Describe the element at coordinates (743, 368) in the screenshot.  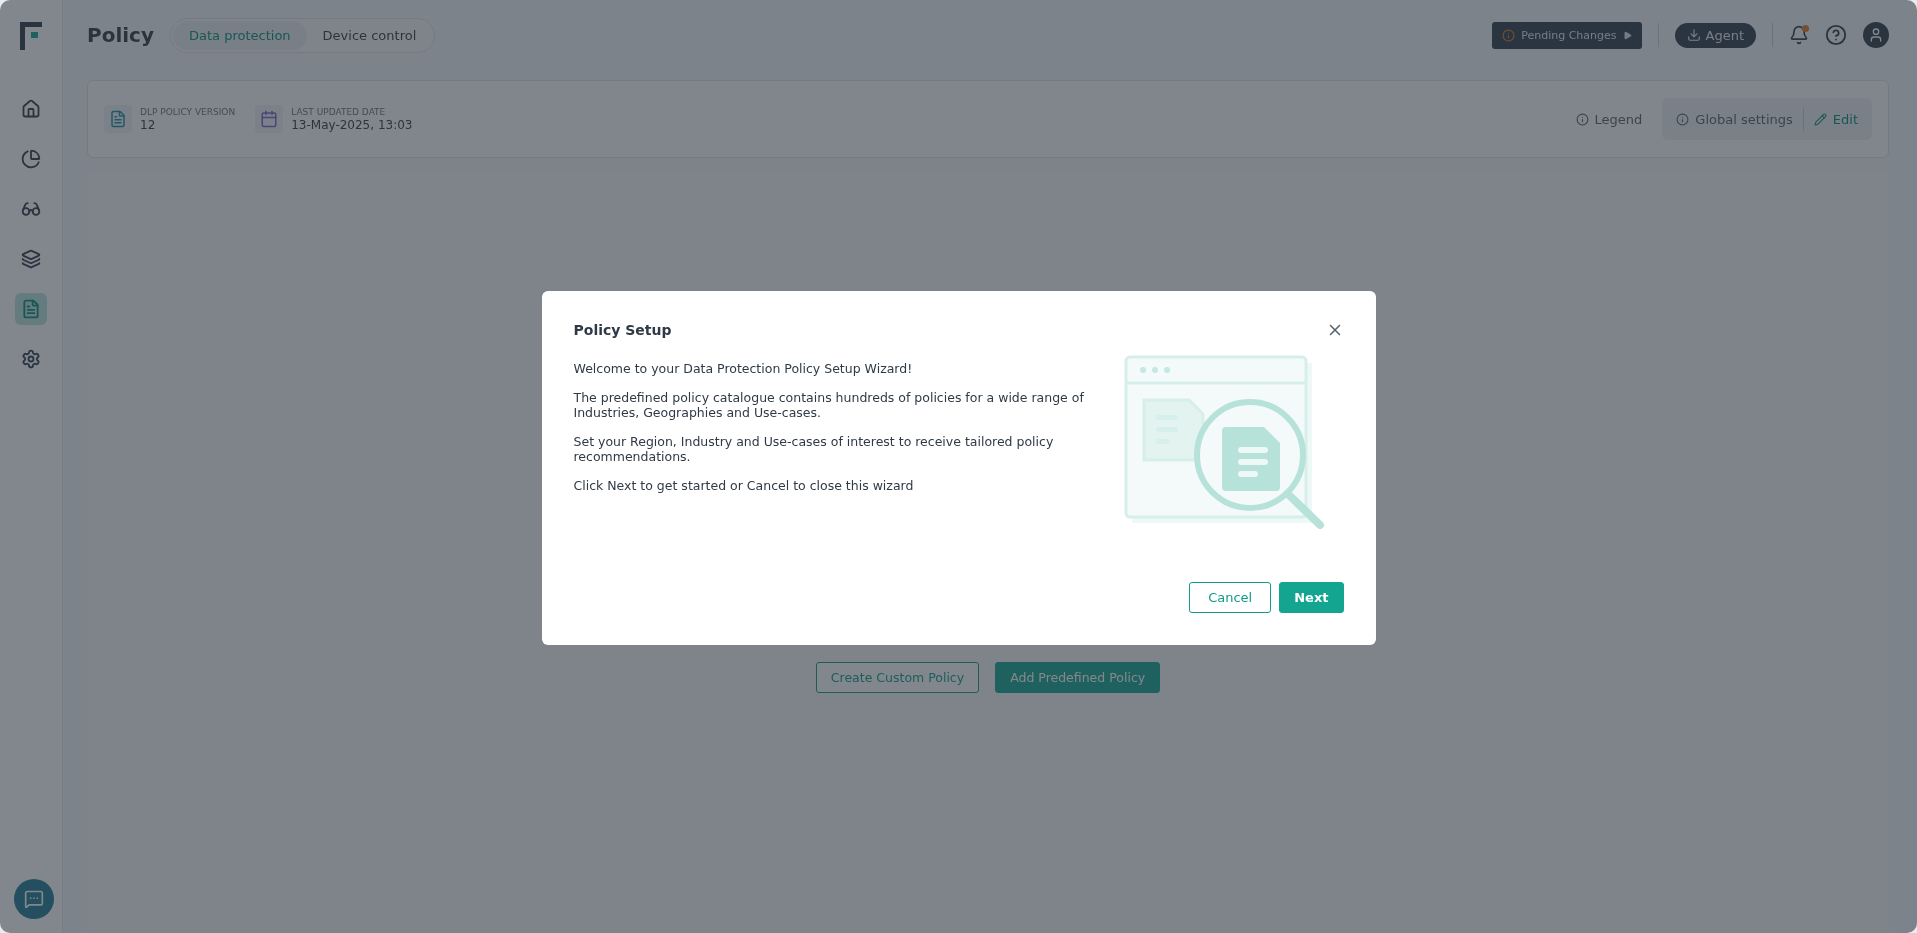
I see `dialog-paragraph: Welcome to your Data Protection Policy Setup Wizard!` at that location.